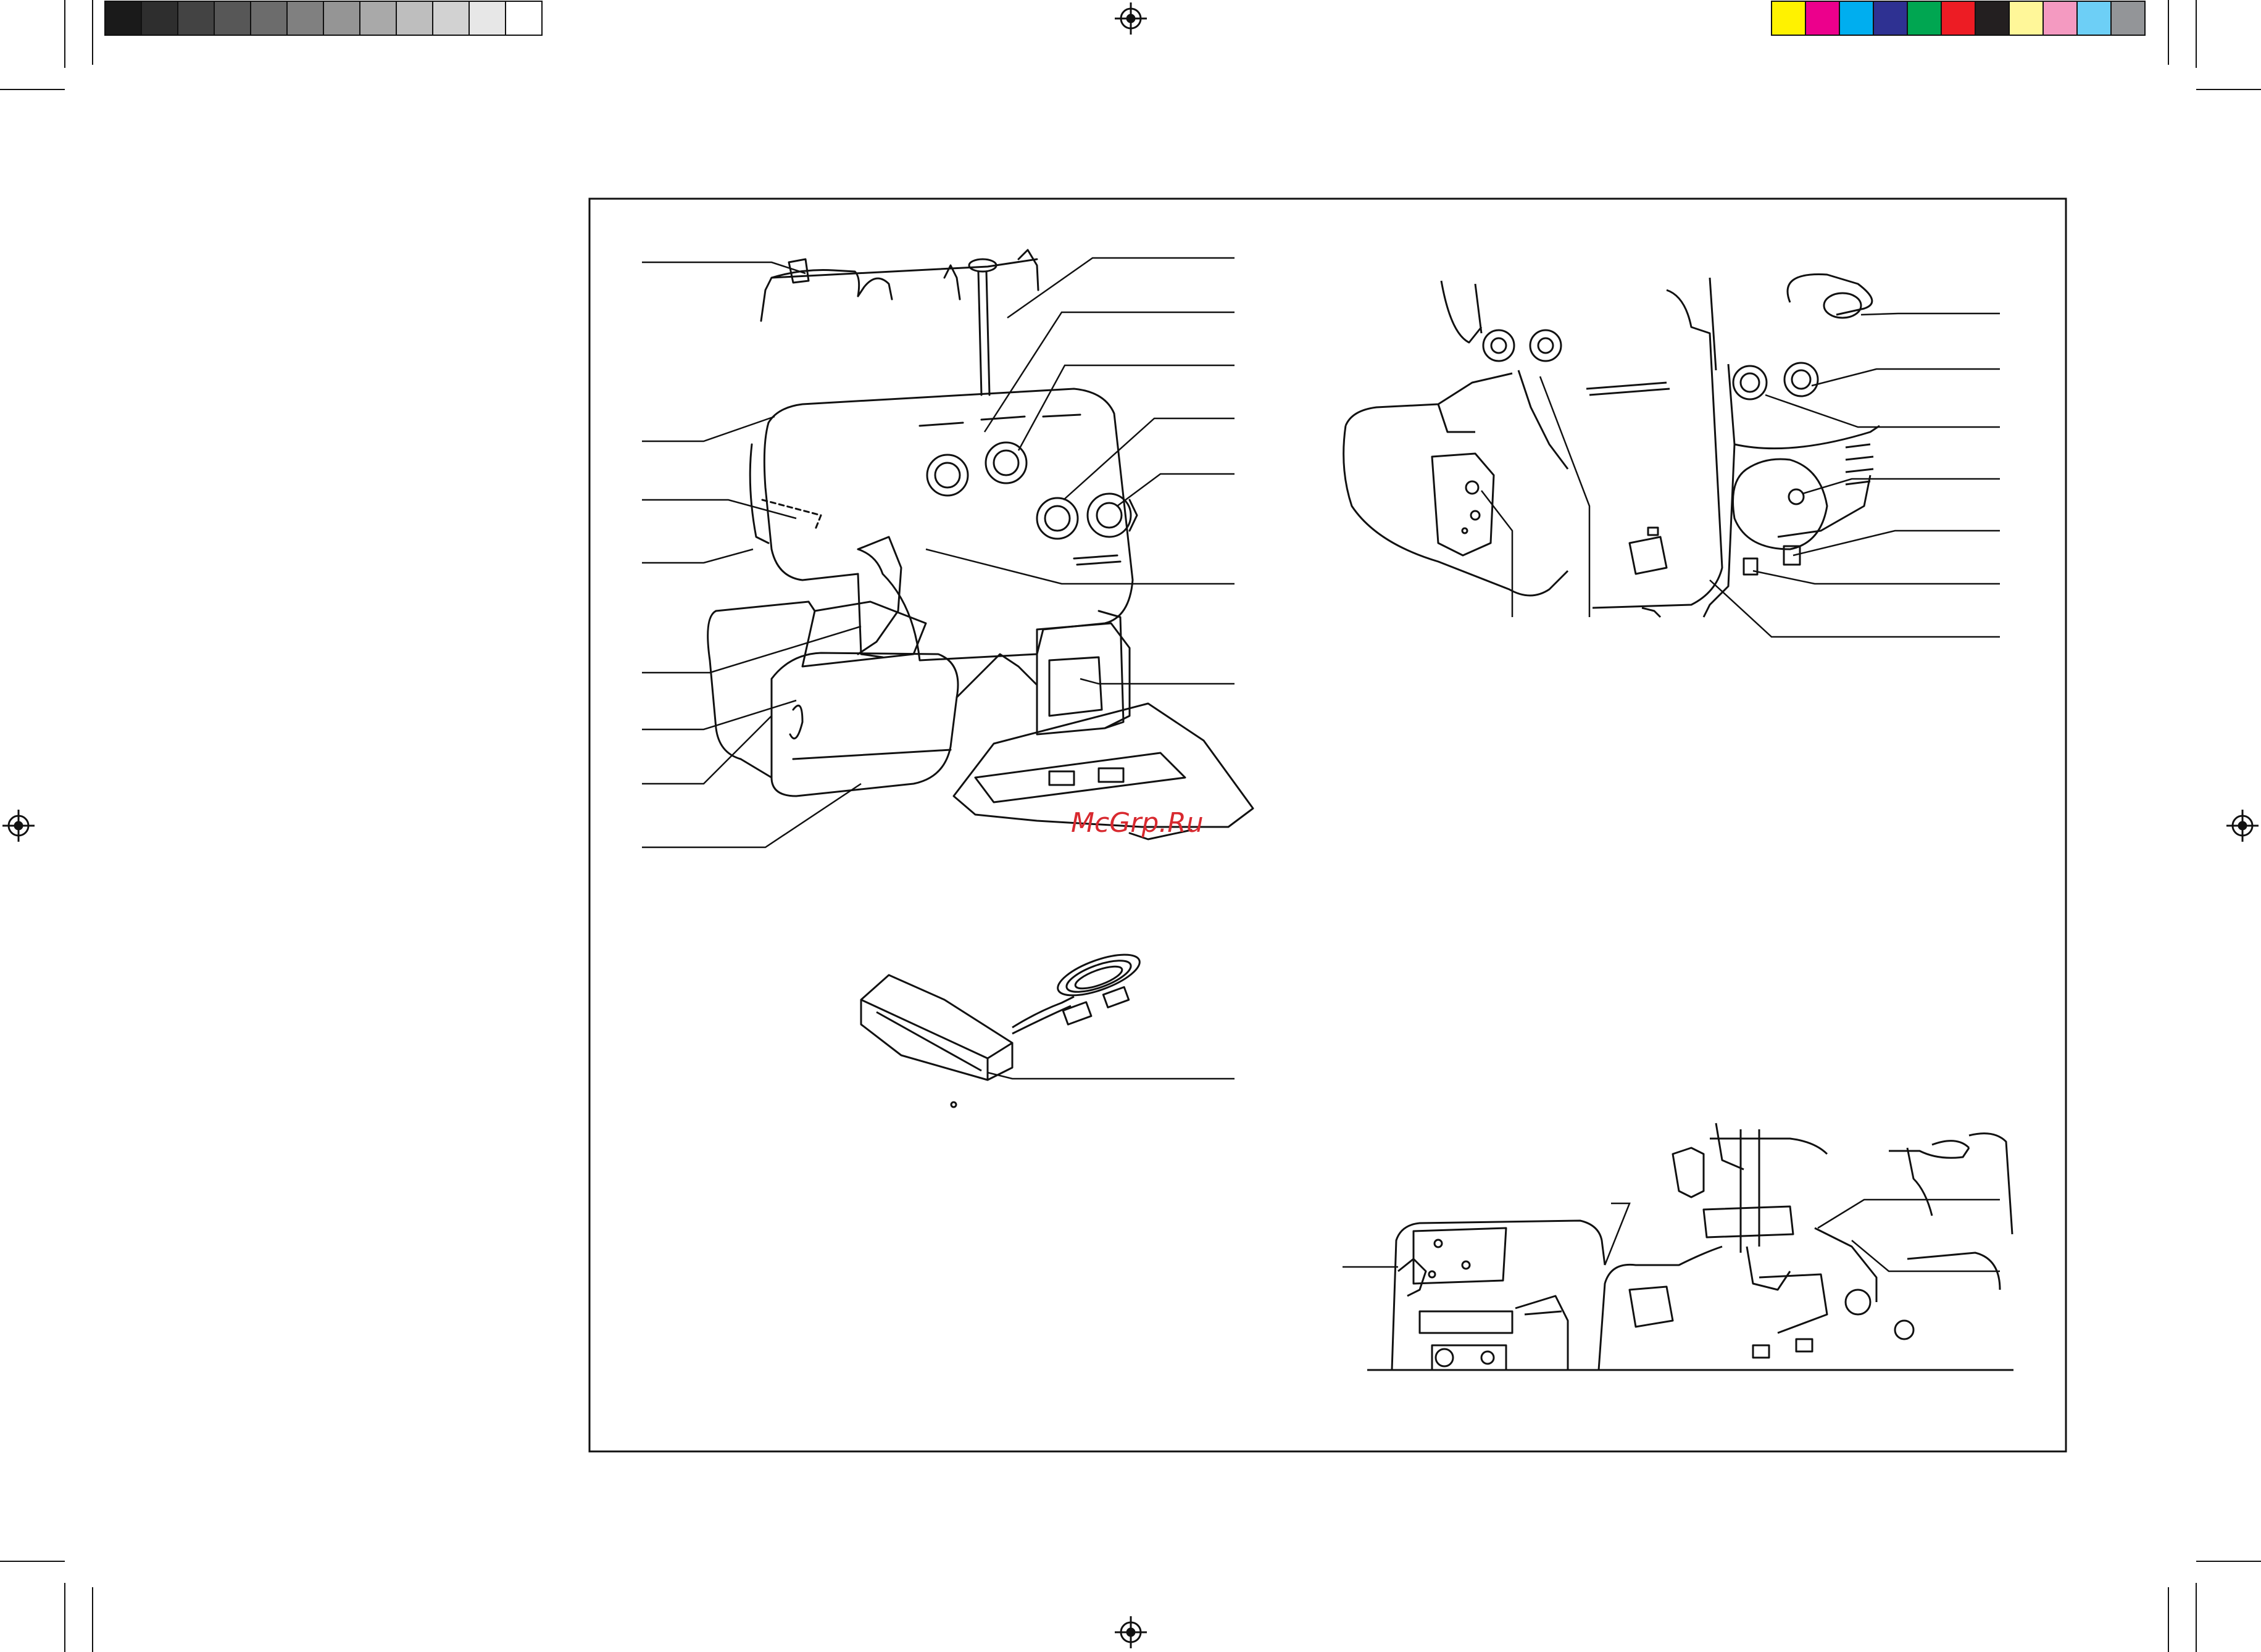 The width and height of the screenshot is (2261, 1652). I want to click on foot-controller, so click(1000, 1030).